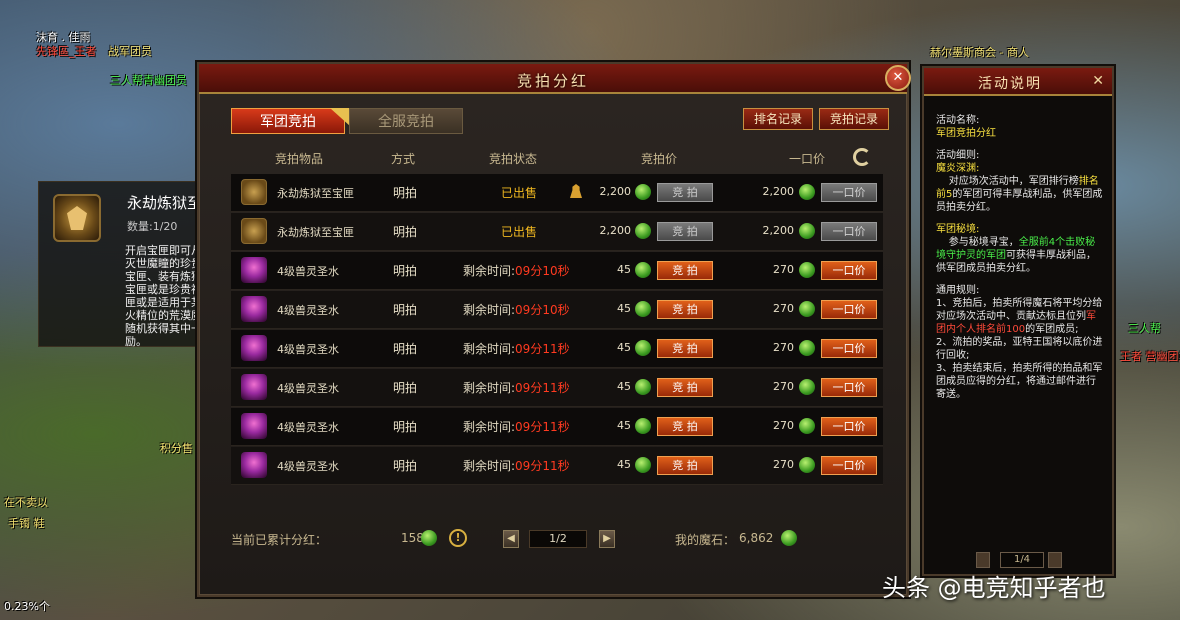 Image resolution: width=1180 pixels, height=620 pixels. I want to click on side-prev-button, so click(983, 560).